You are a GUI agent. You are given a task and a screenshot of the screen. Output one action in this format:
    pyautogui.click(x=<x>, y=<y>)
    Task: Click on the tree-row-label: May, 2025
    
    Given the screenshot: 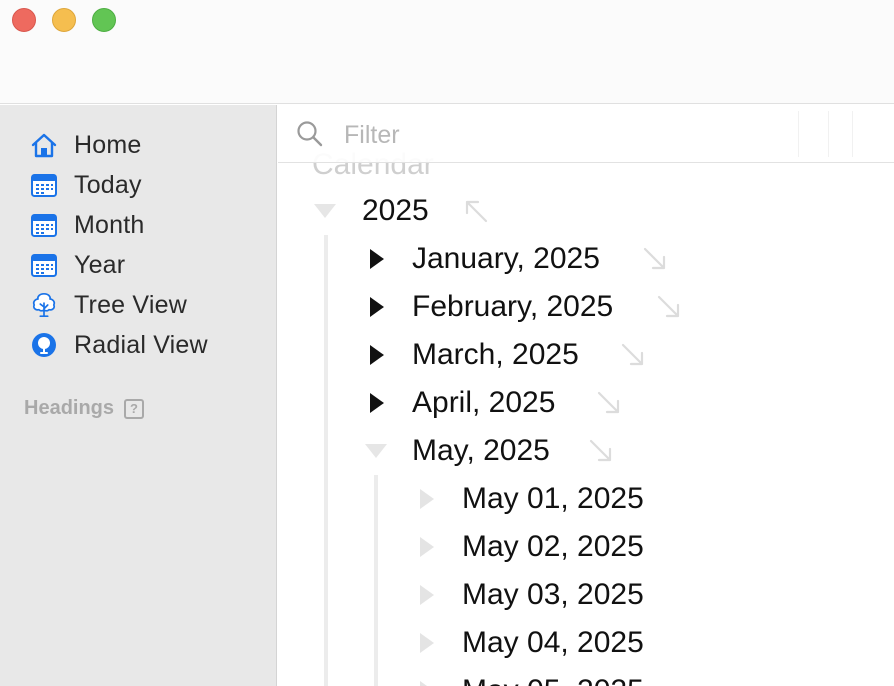 What is the action you would take?
    pyautogui.click(x=481, y=450)
    